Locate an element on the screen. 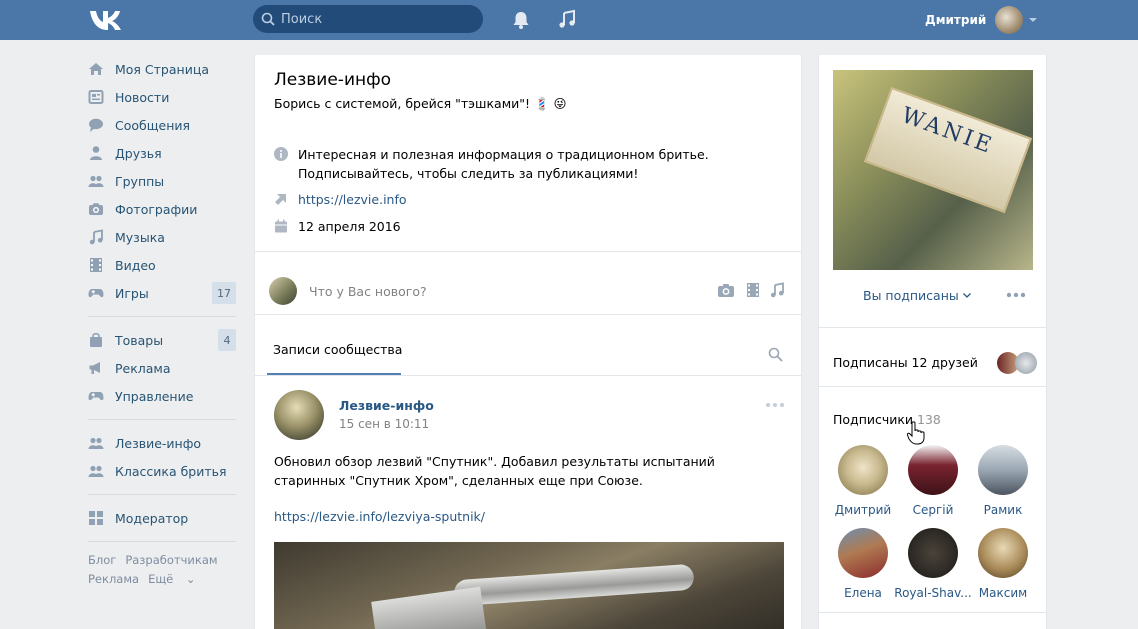 The width and height of the screenshot is (1138, 629). new-post-input is located at coordinates (499, 291).